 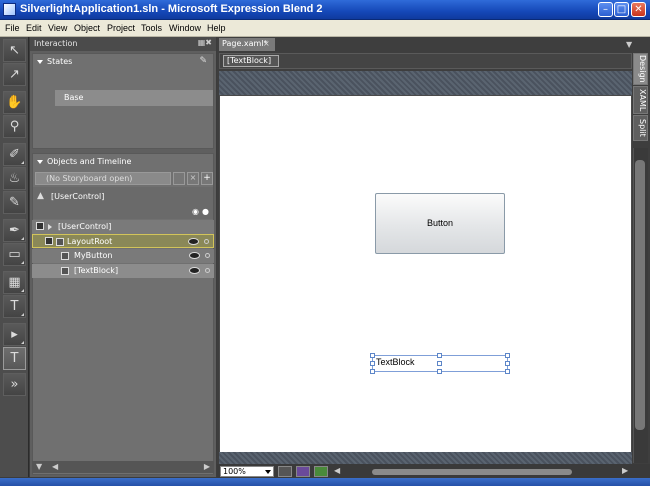 I want to click on show-grid-icon, so click(x=285, y=471).